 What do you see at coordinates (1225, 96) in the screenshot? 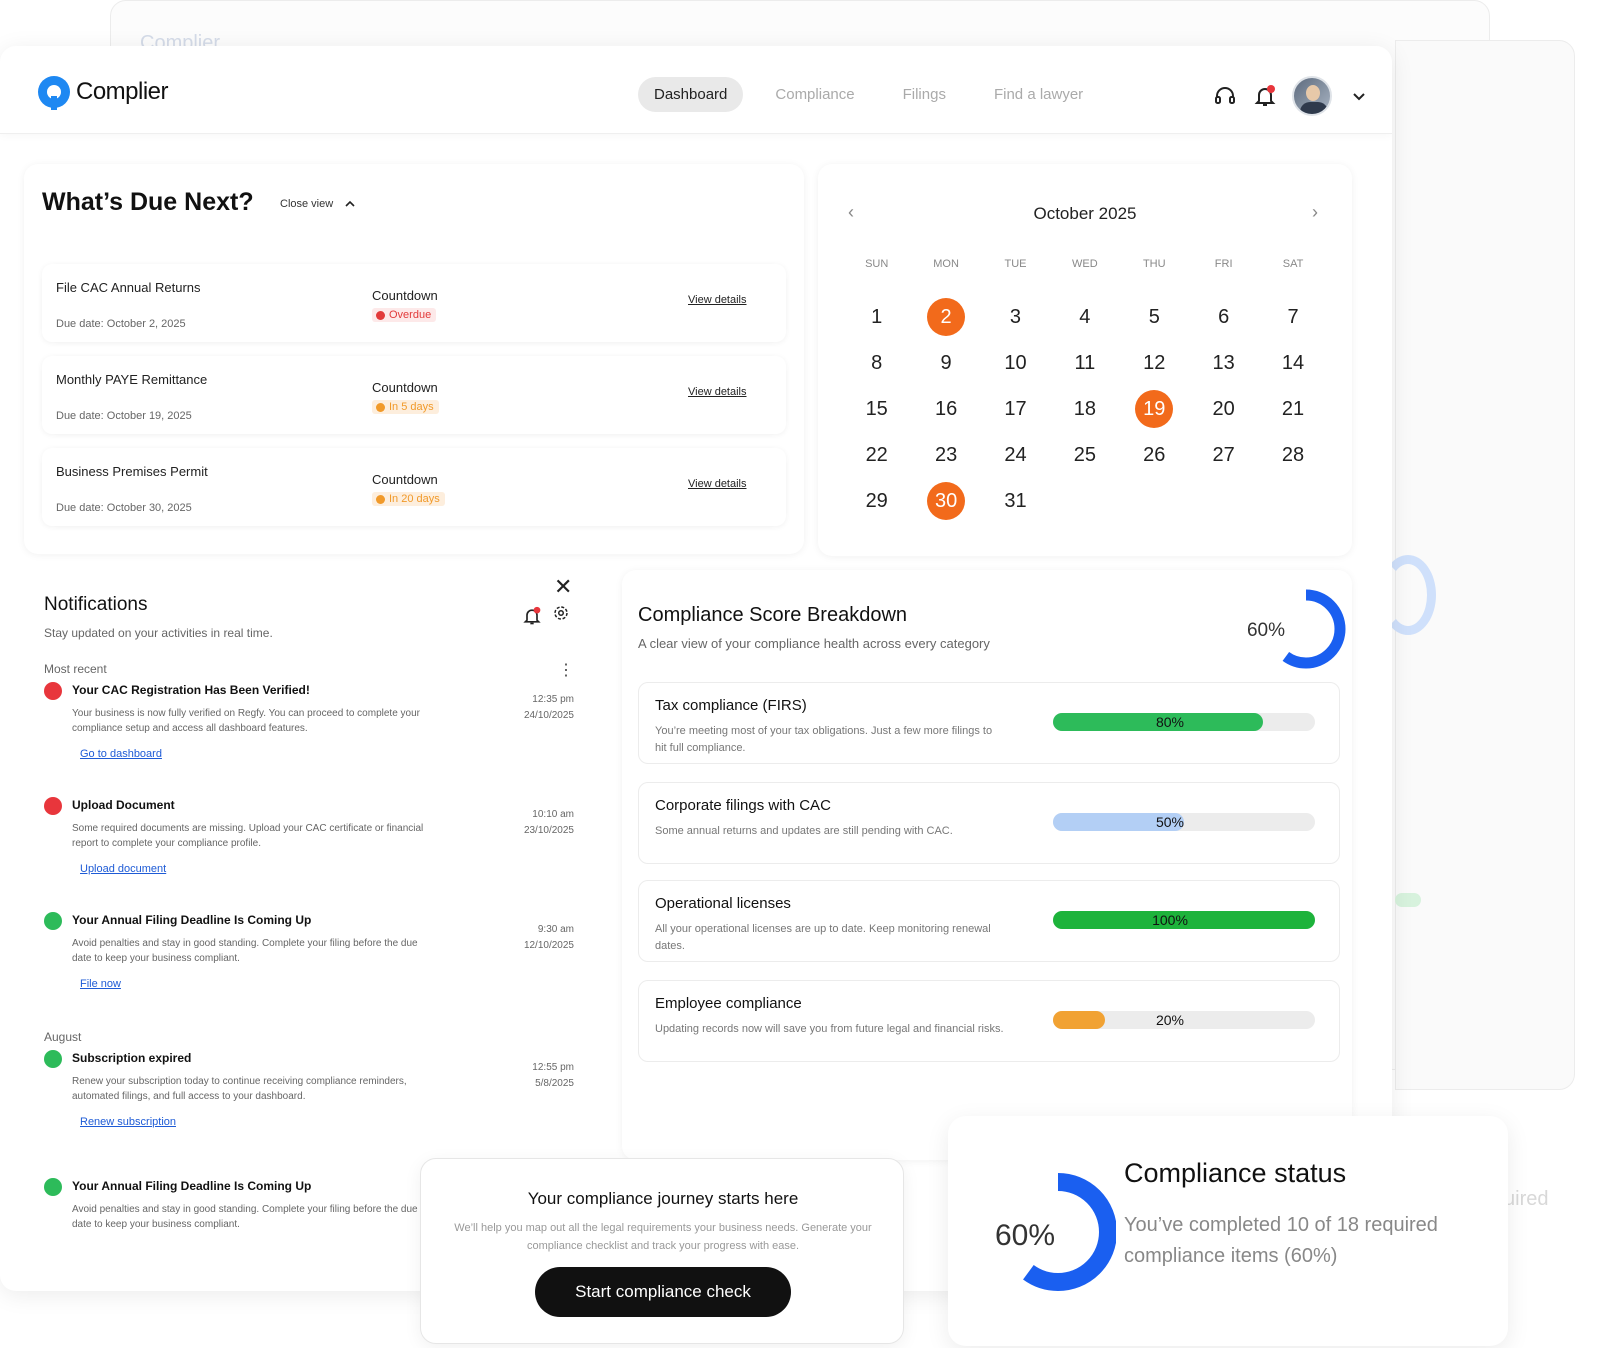
I see `support-headset-icon` at bounding box center [1225, 96].